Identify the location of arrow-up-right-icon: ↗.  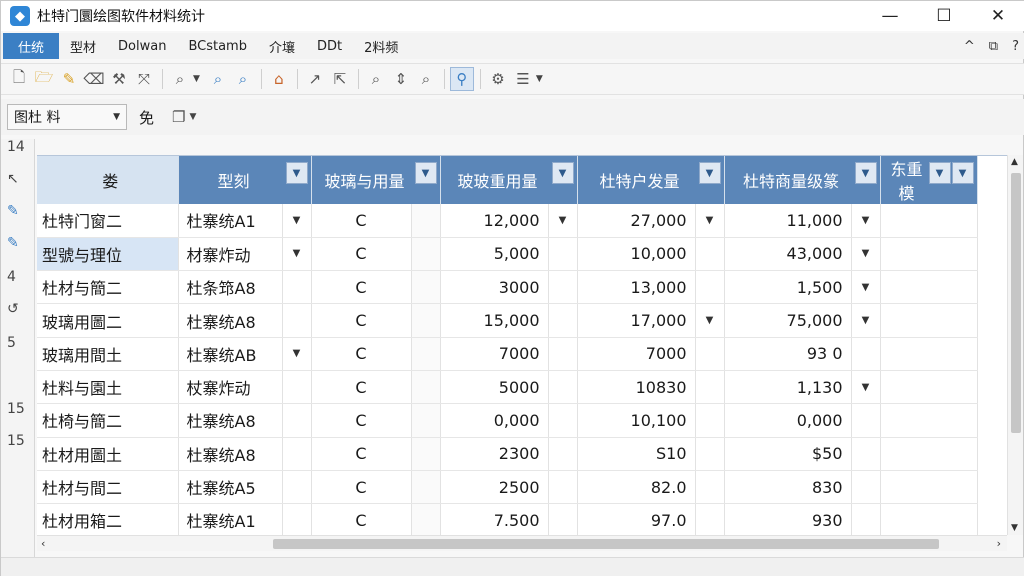
(315, 79).